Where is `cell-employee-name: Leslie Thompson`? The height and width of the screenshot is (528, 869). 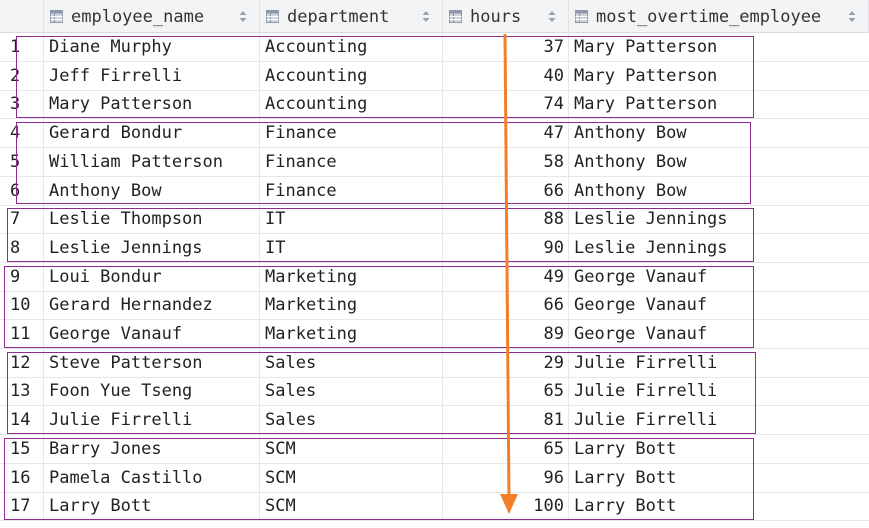
cell-employee-name: Leslie Thompson is located at coordinates (152, 219).